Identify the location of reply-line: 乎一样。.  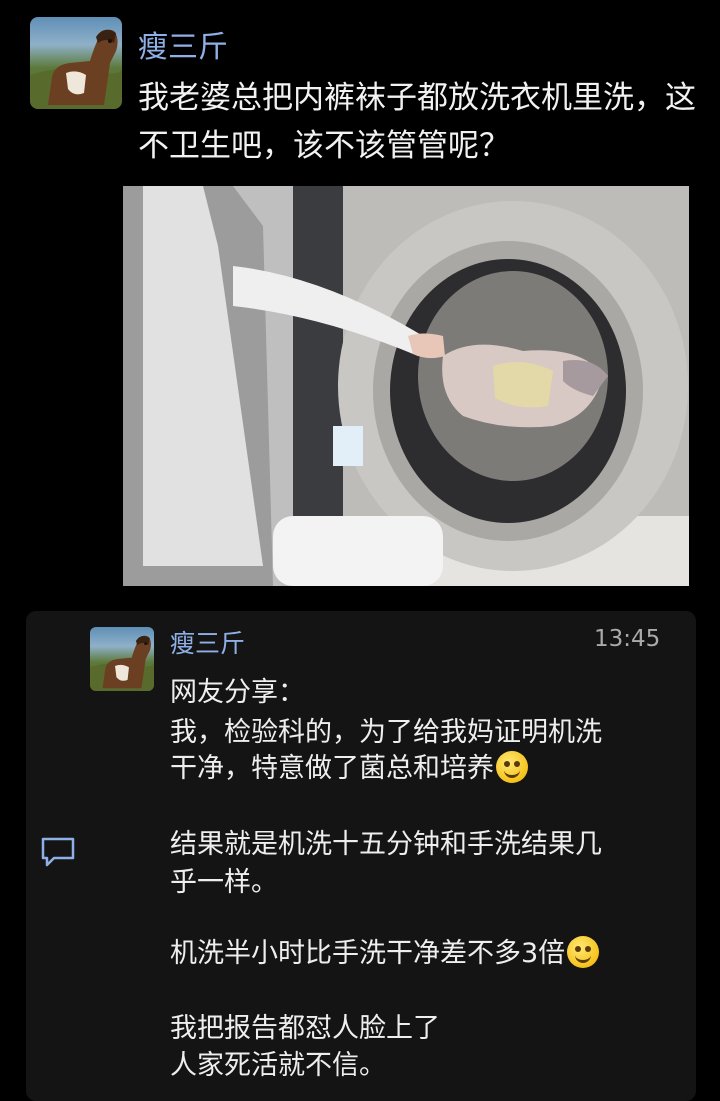
(224, 882).